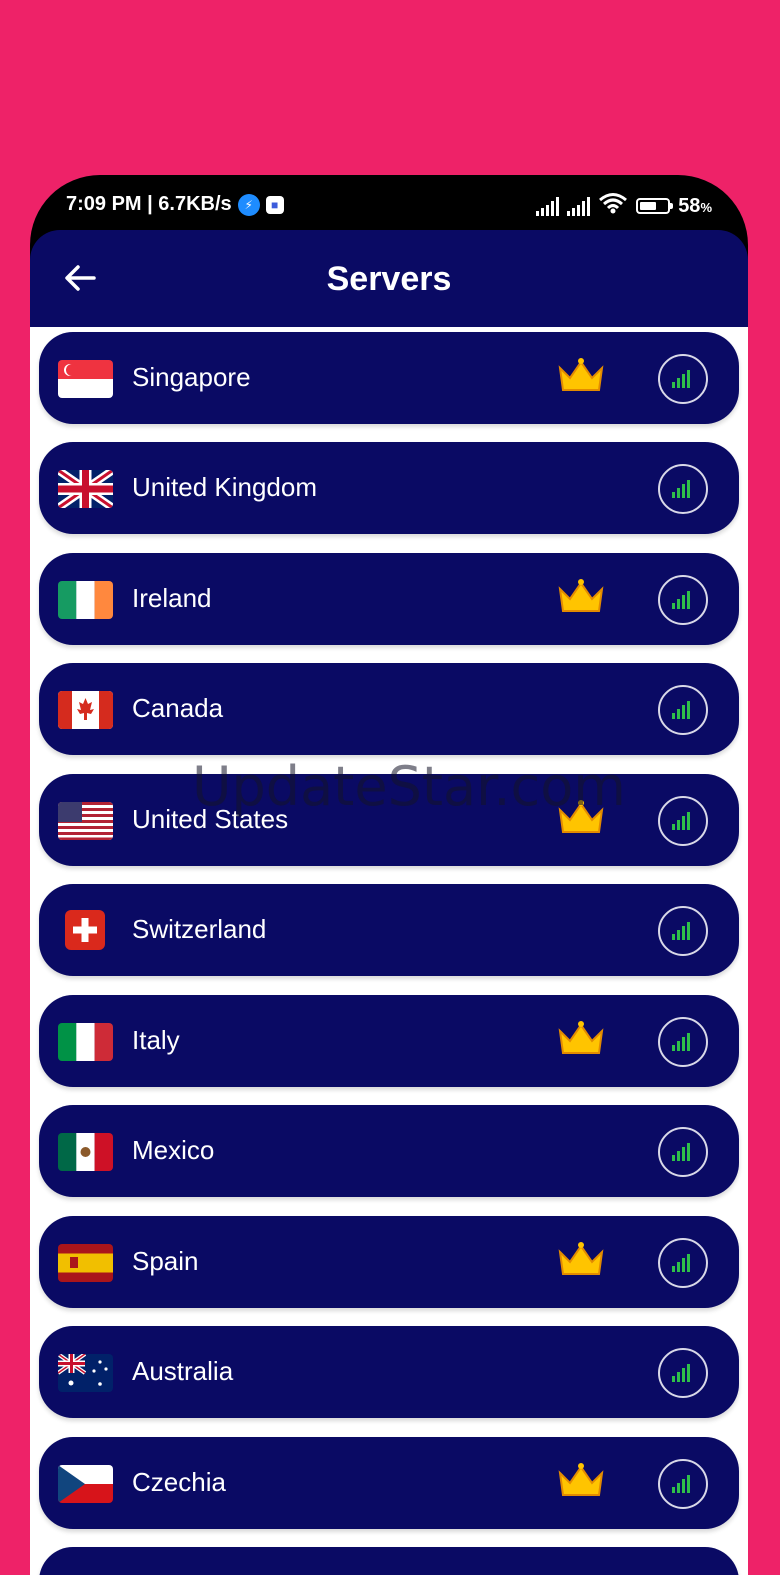 The image size is (780, 1575). What do you see at coordinates (389, 820) in the screenshot?
I see `server-row-united-states: United States` at bounding box center [389, 820].